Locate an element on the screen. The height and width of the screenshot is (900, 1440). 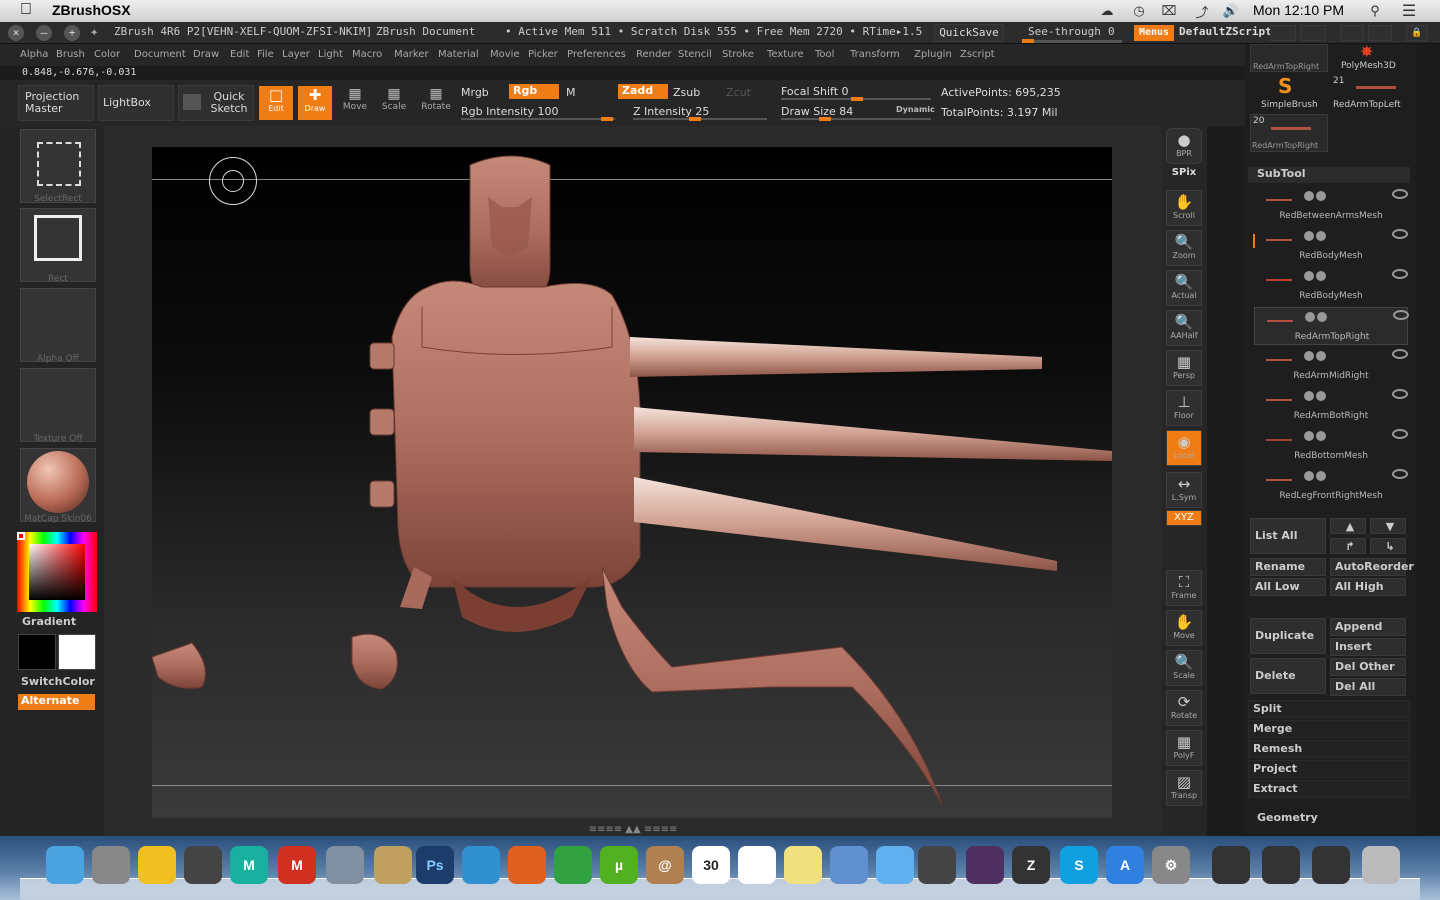
subtool-item: RedArmBotRight is located at coordinates (1331, 406).